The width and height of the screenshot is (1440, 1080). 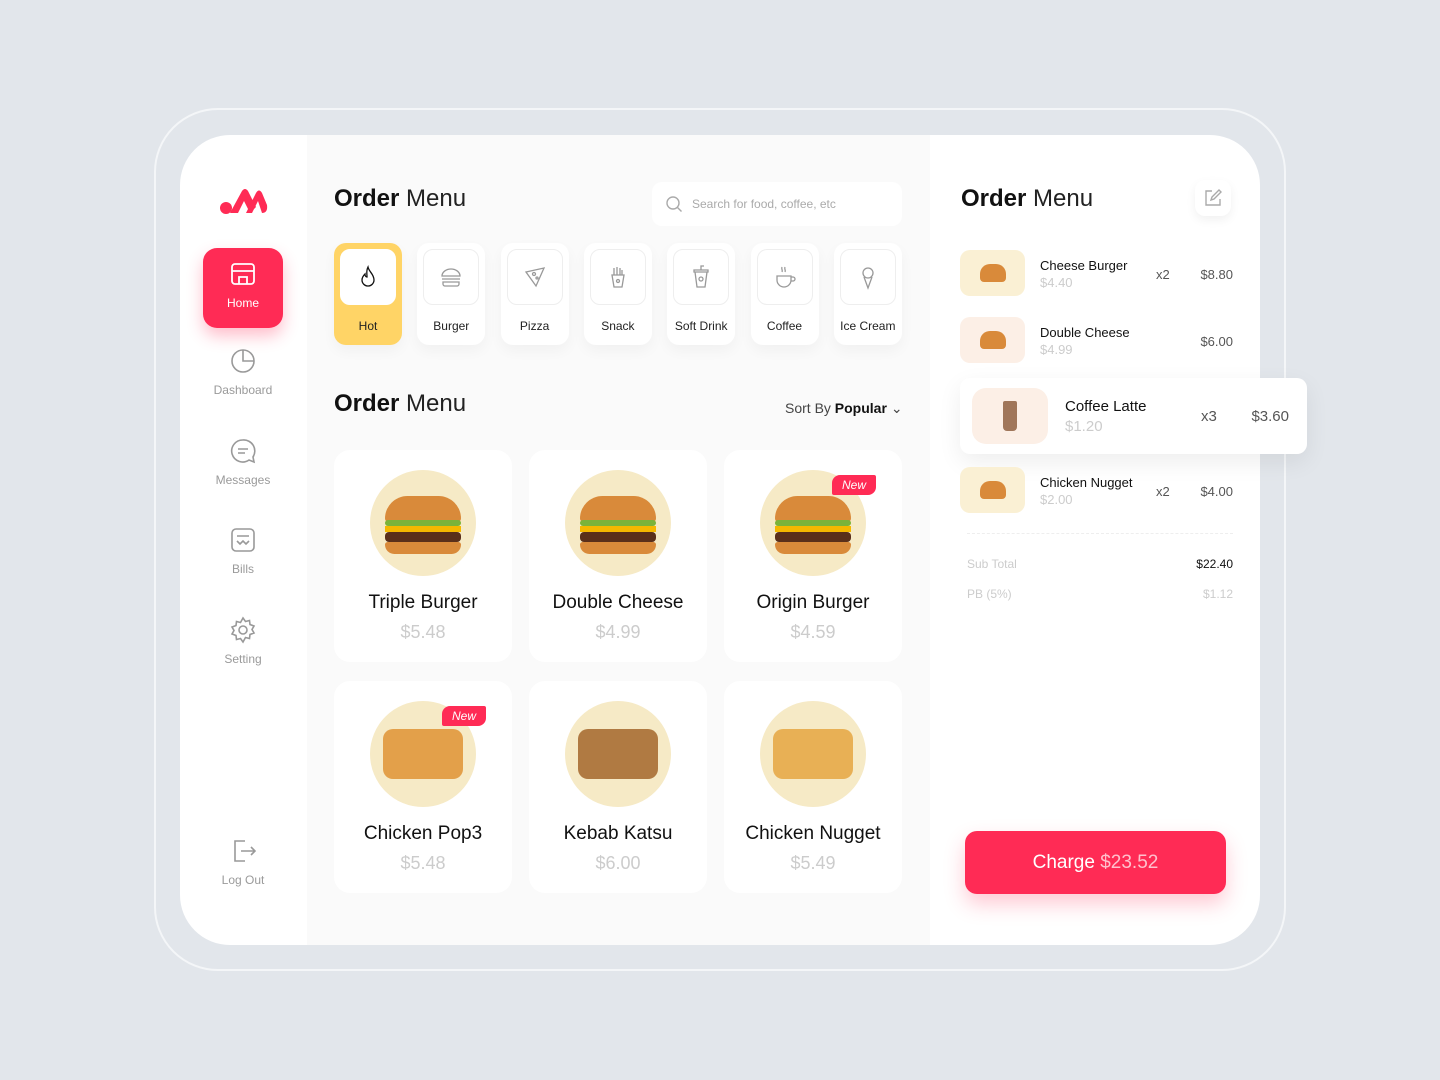 I want to click on gear-icon, so click(x=243, y=630).